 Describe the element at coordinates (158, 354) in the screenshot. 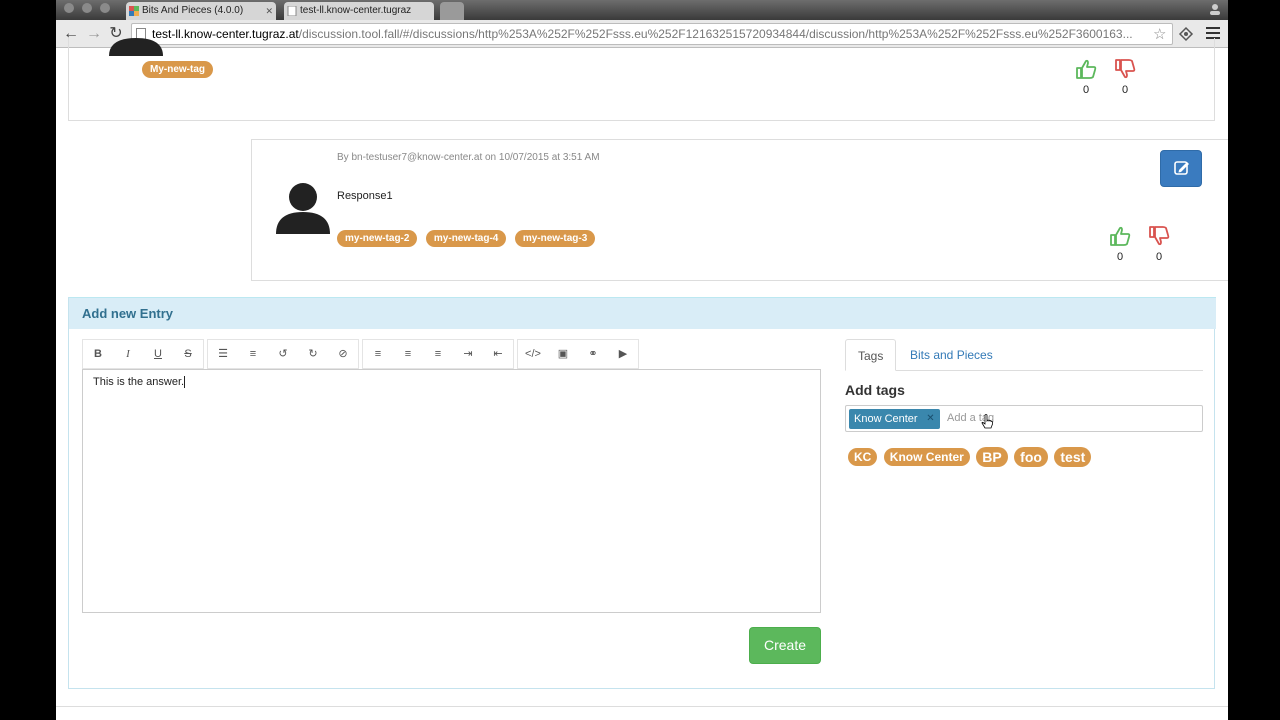

I see `underline-icon: U` at that location.